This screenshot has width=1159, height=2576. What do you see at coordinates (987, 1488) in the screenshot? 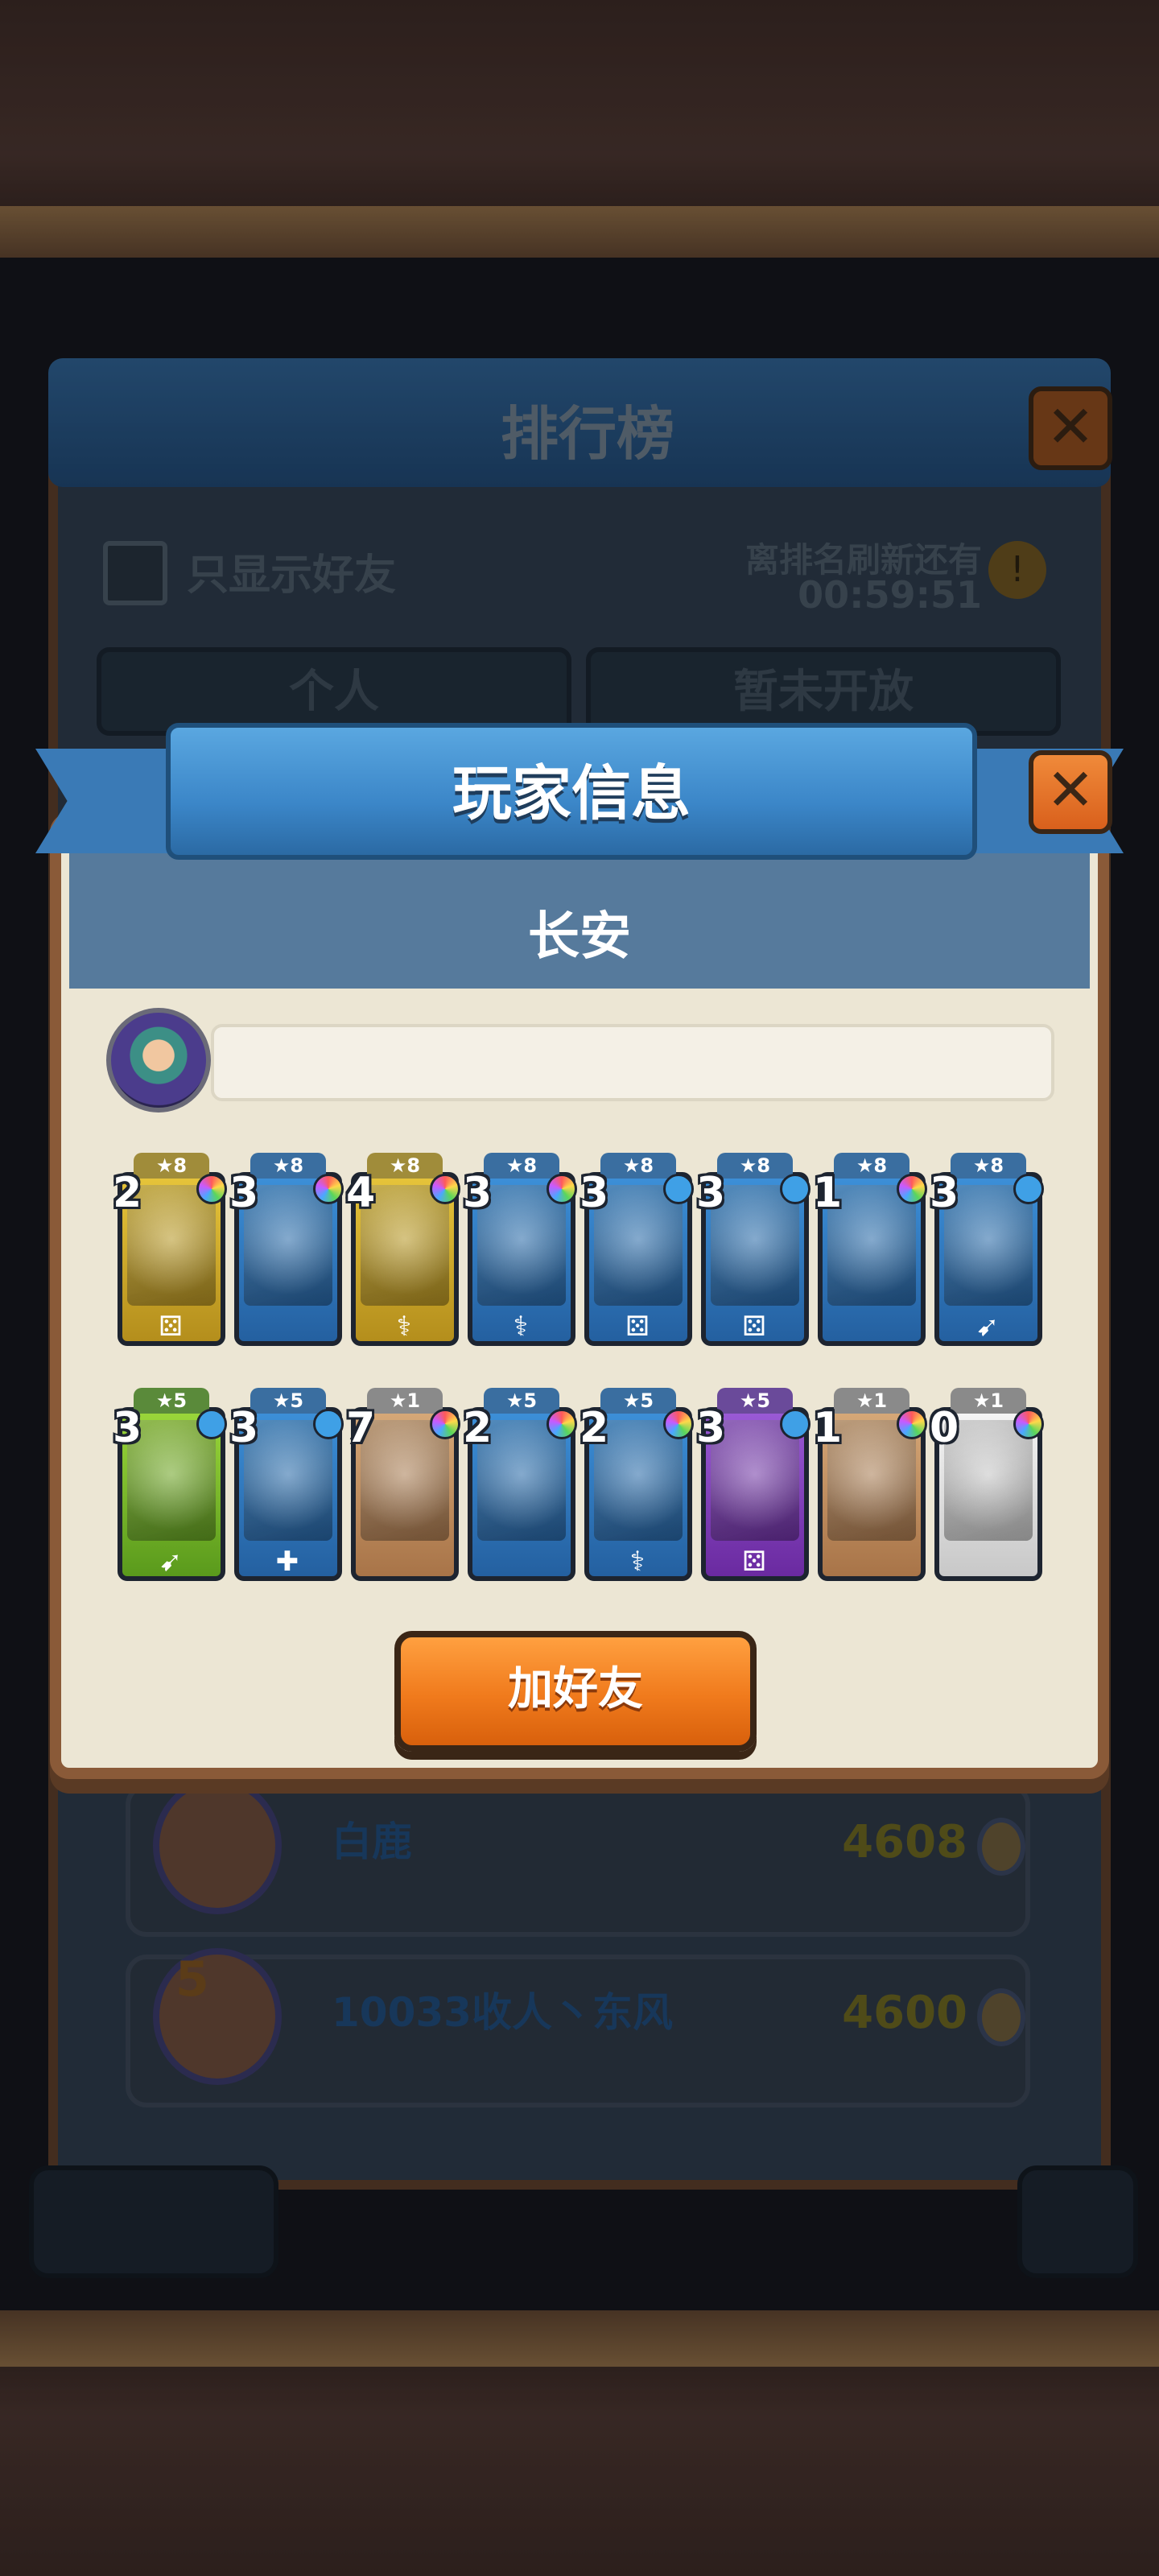
I see `hero-card: ★1 0` at bounding box center [987, 1488].